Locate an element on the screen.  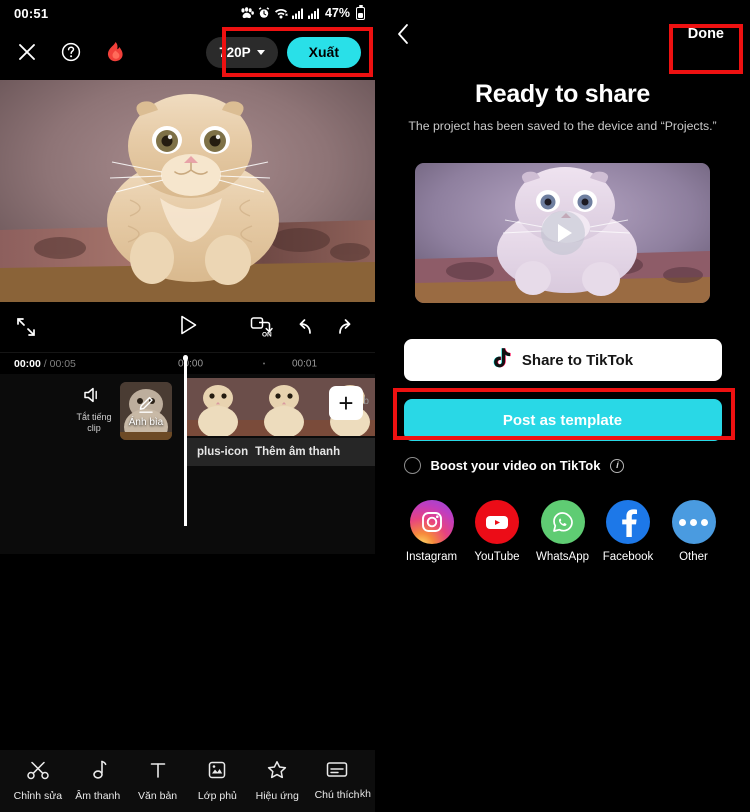
editor-top-bar: 720P Xuất is located at coordinates (187, 52).